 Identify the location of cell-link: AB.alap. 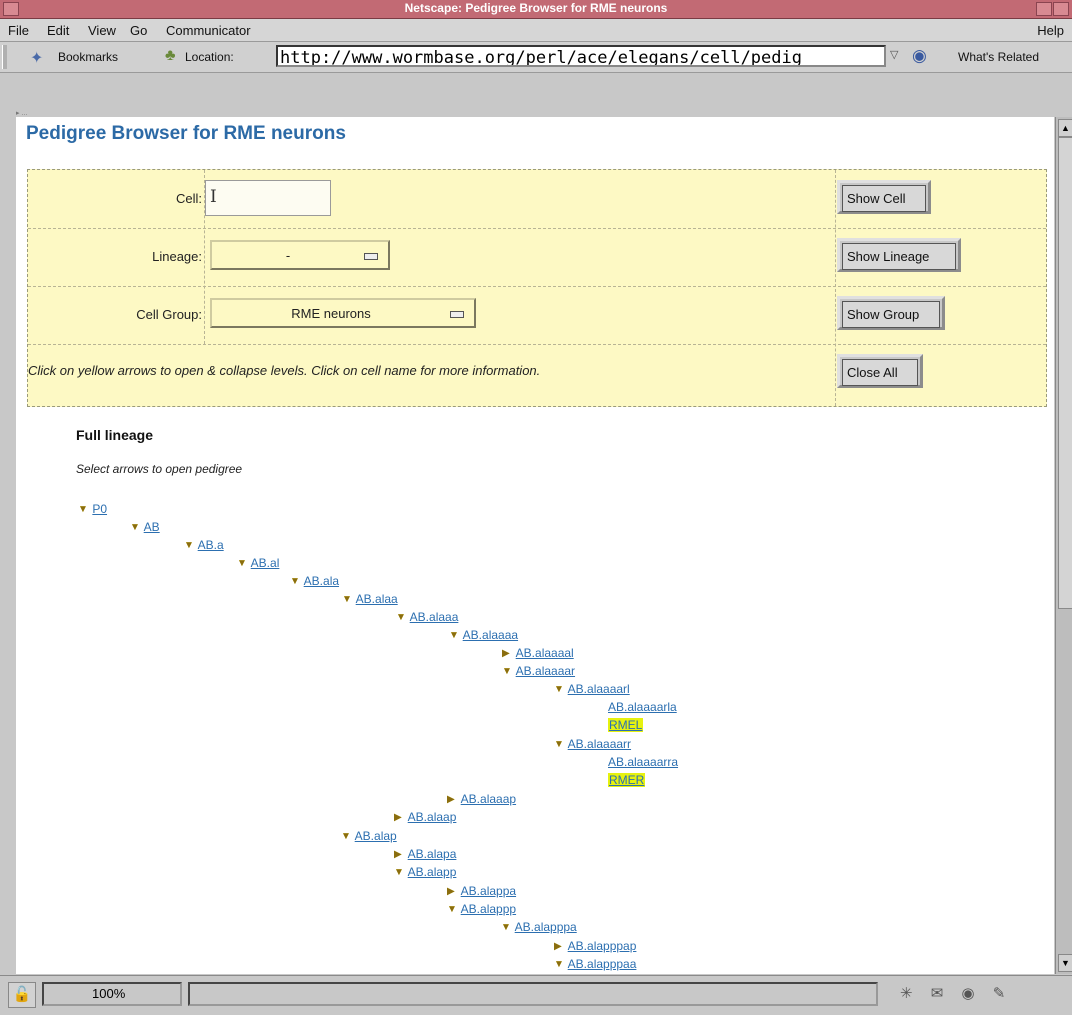
(376, 836).